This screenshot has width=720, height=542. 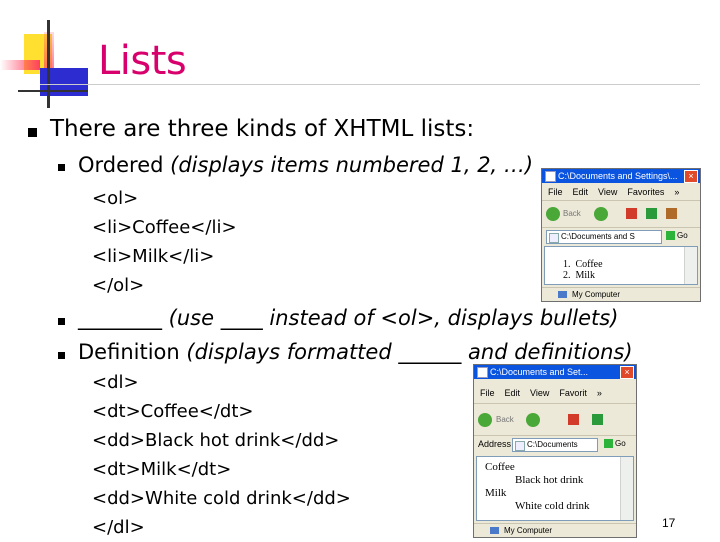 I want to click on code-line: <dt>Milk</dt>, so click(x=162, y=469).